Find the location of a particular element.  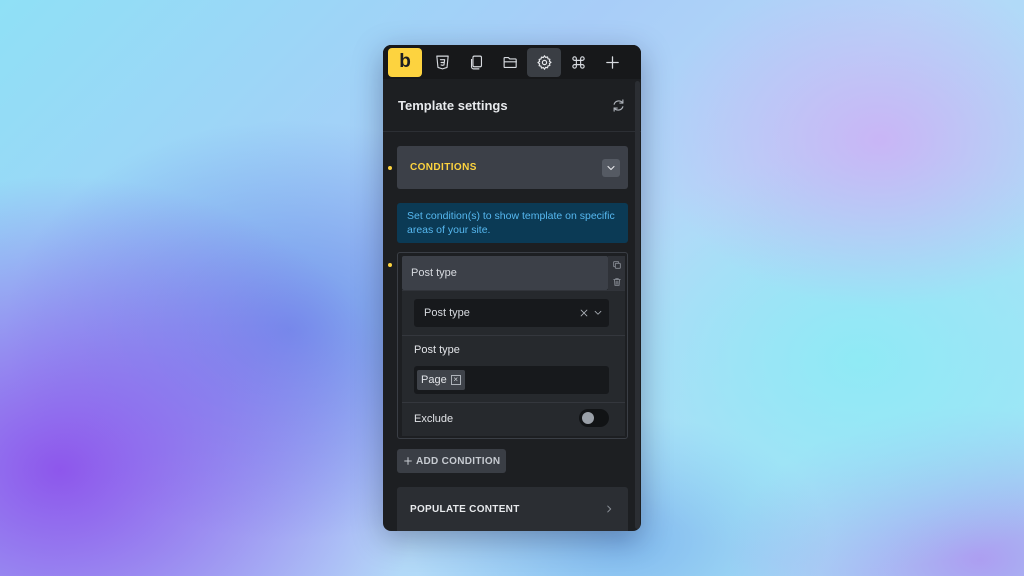

duplicate-condition-button is located at coordinates (616, 264).